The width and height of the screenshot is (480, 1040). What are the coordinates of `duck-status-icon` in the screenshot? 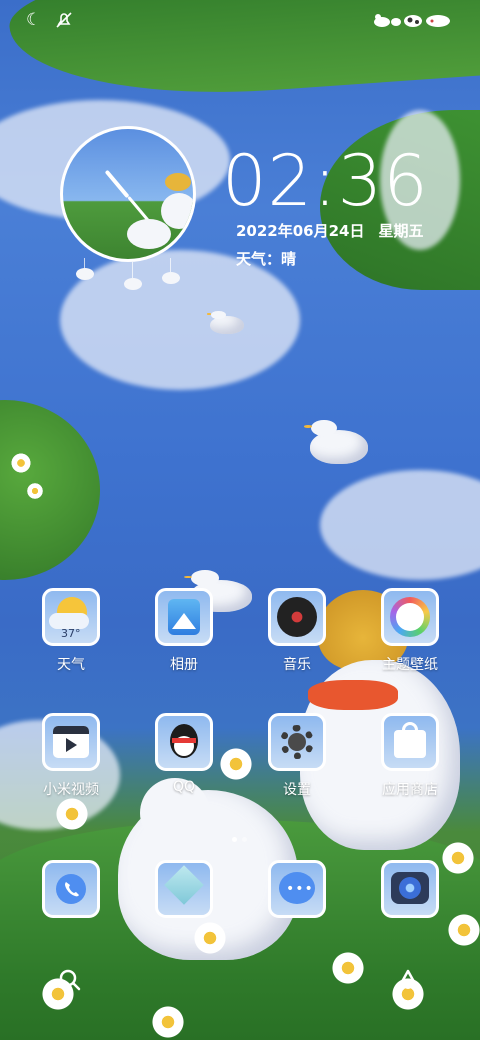 It's located at (387, 22).